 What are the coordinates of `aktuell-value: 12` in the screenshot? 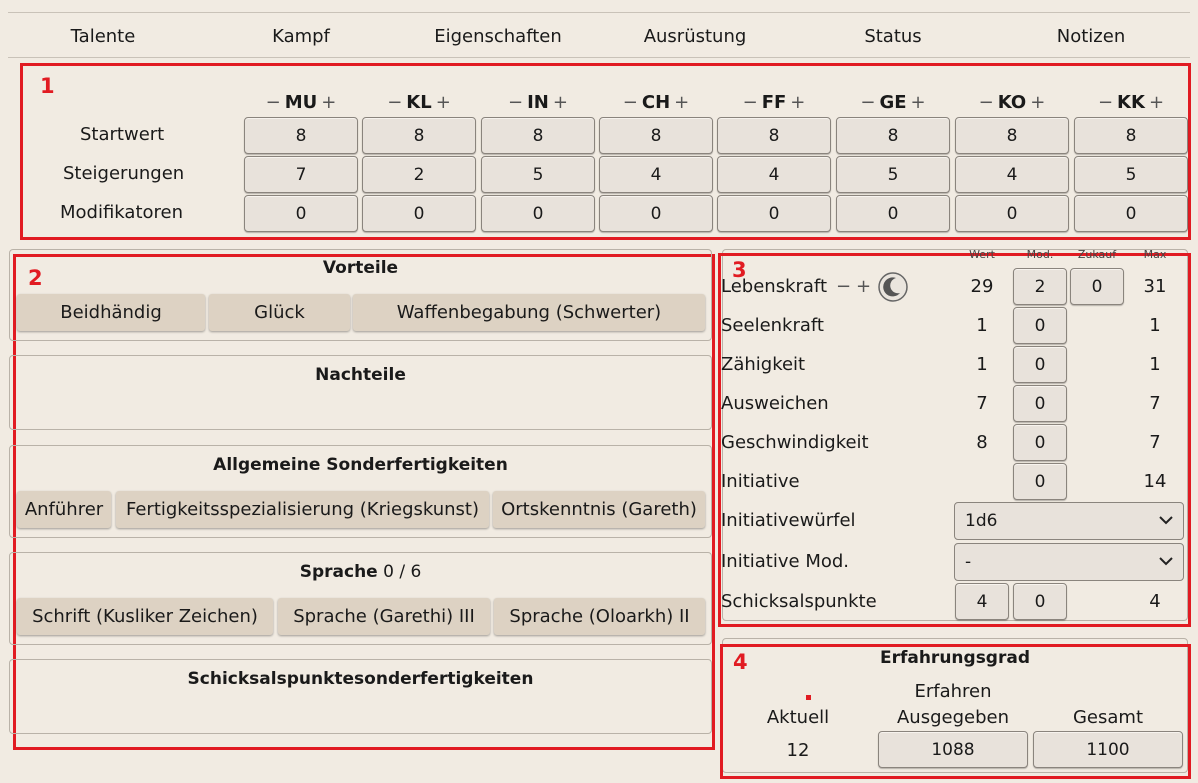 It's located at (798, 750).